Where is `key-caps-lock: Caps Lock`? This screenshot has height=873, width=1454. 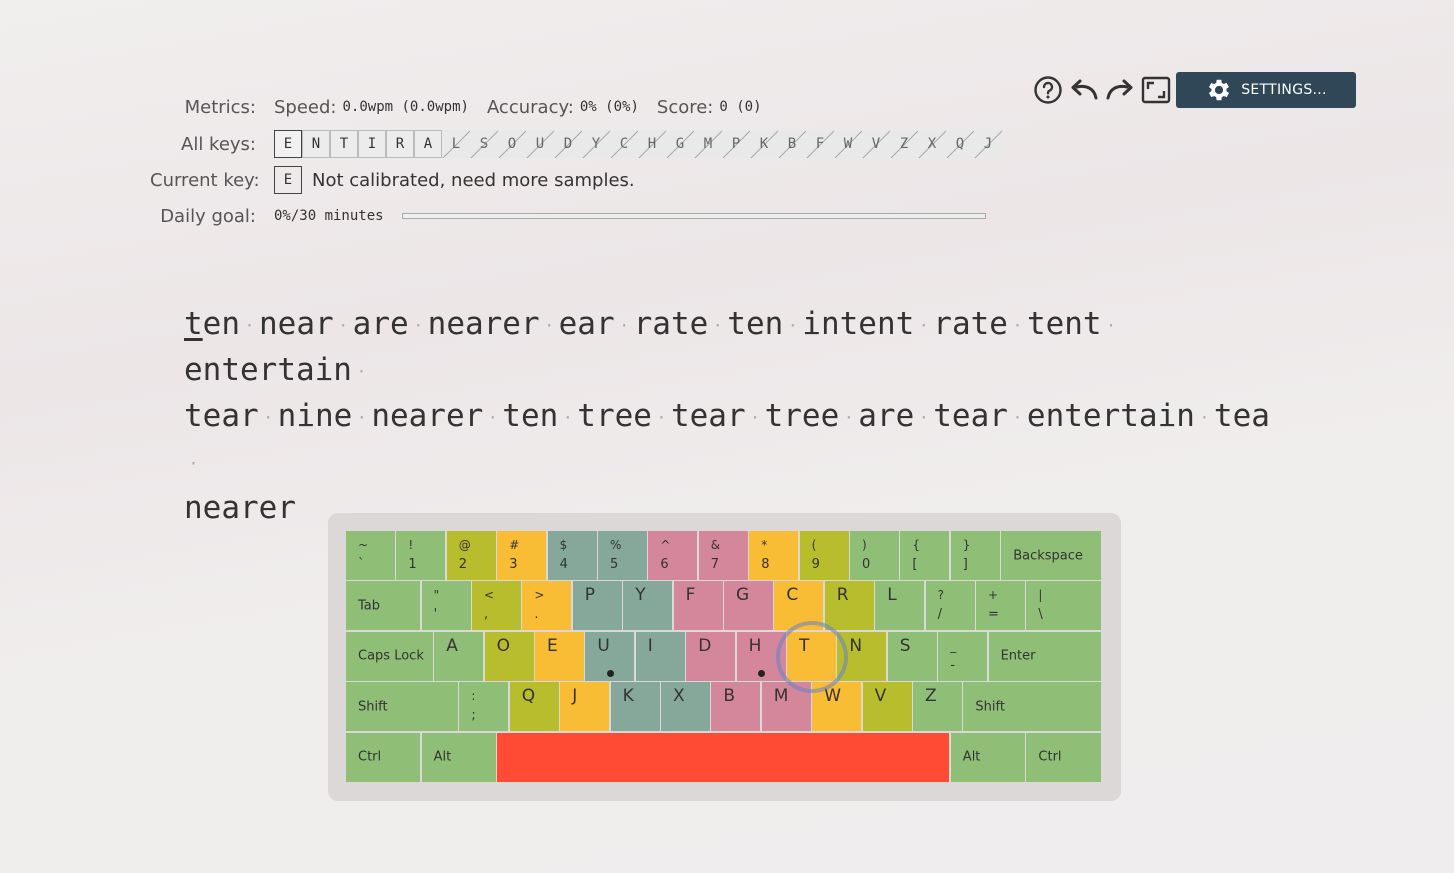 key-caps-lock: Caps Lock is located at coordinates (389, 656).